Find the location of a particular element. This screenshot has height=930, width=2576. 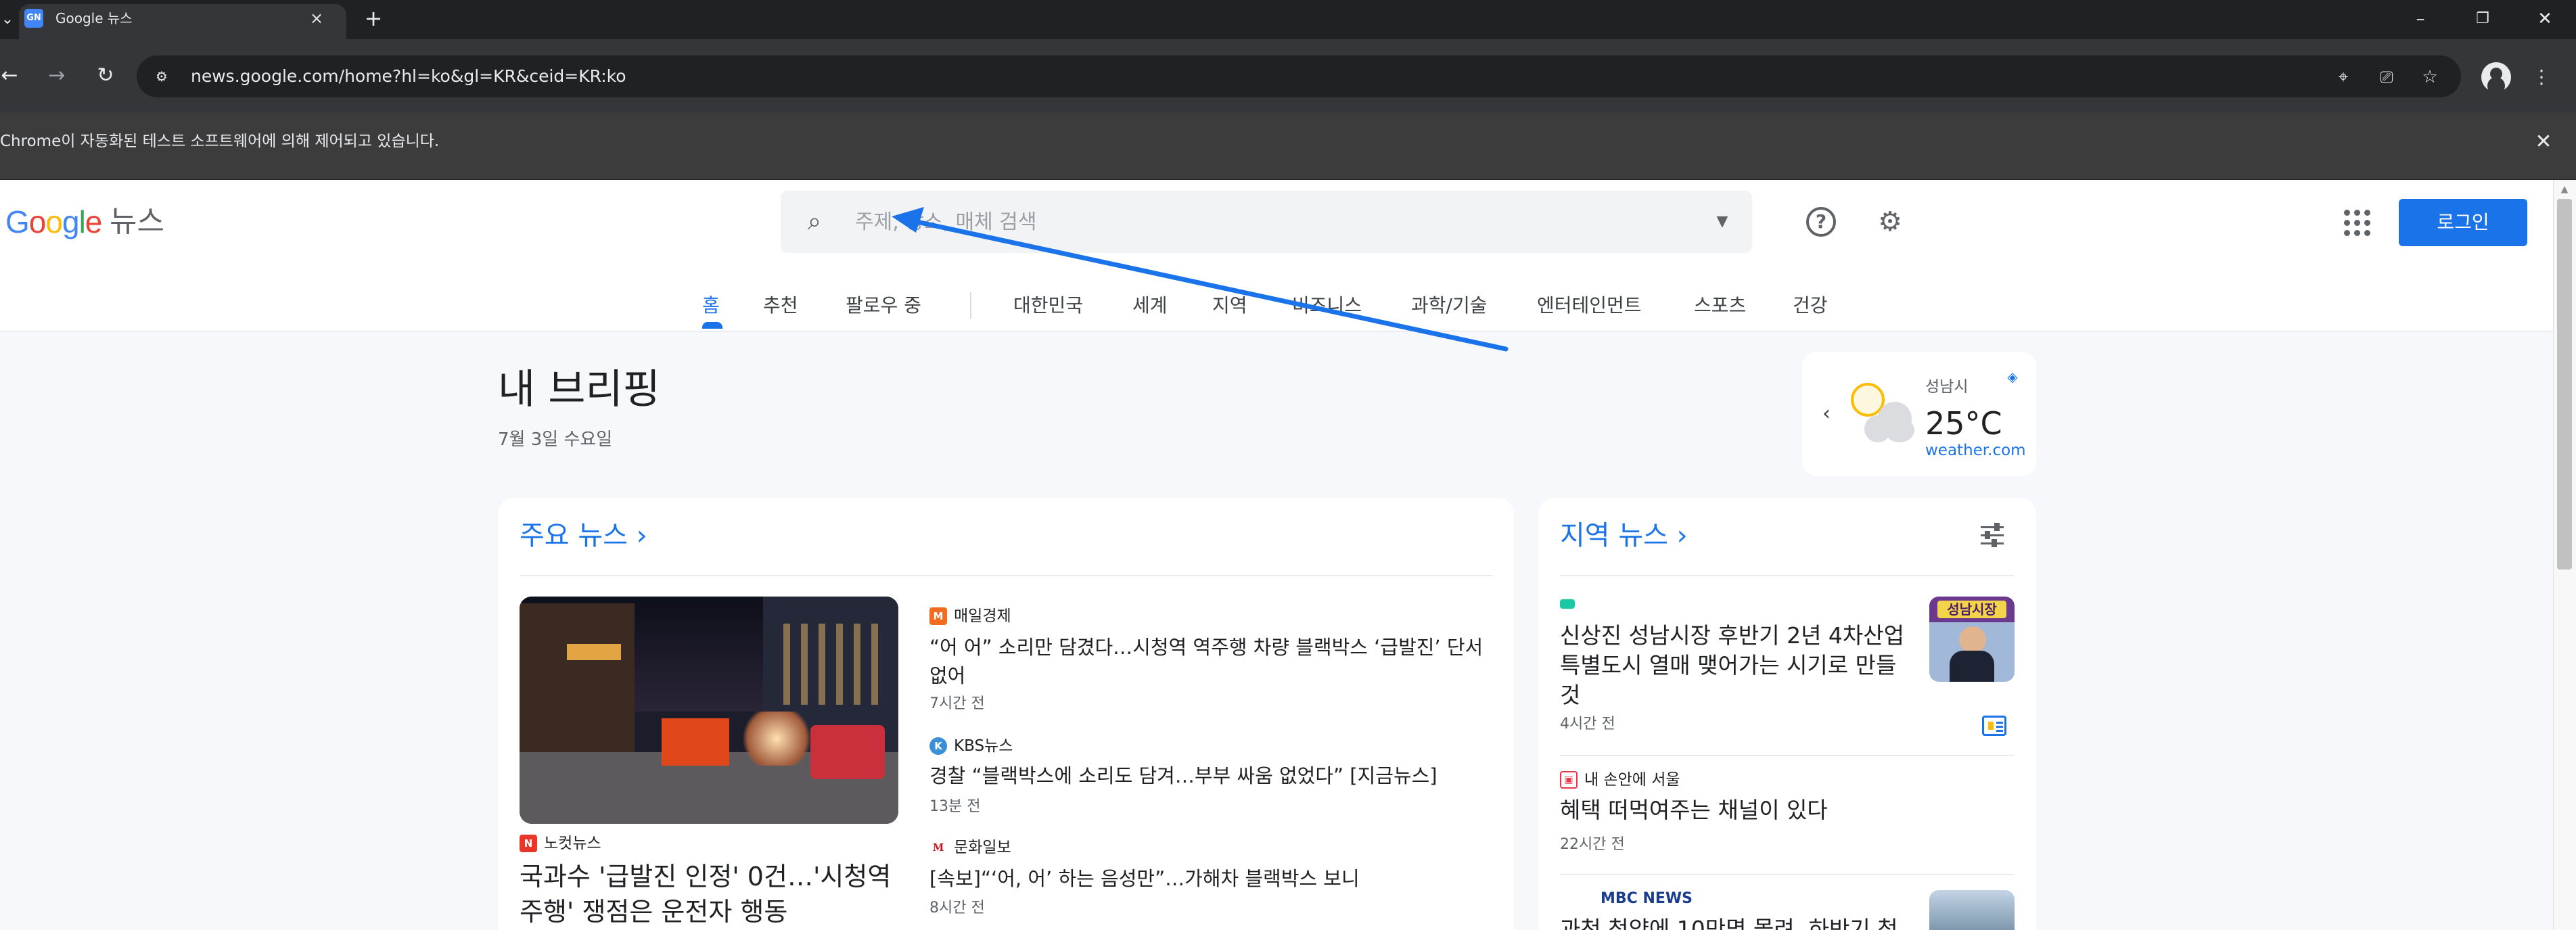

nav-tab-home: 홈 is located at coordinates (711, 305).